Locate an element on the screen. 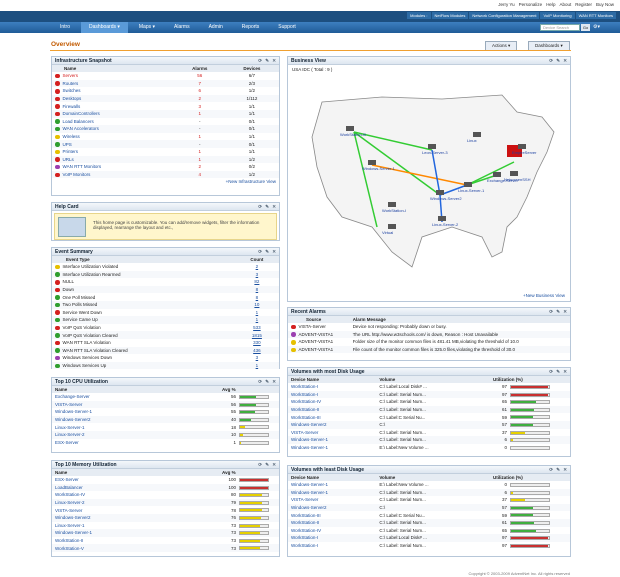 The image size is (620, 577). device-node-label: Linux-Server-1 is located at coordinates (471, 190).